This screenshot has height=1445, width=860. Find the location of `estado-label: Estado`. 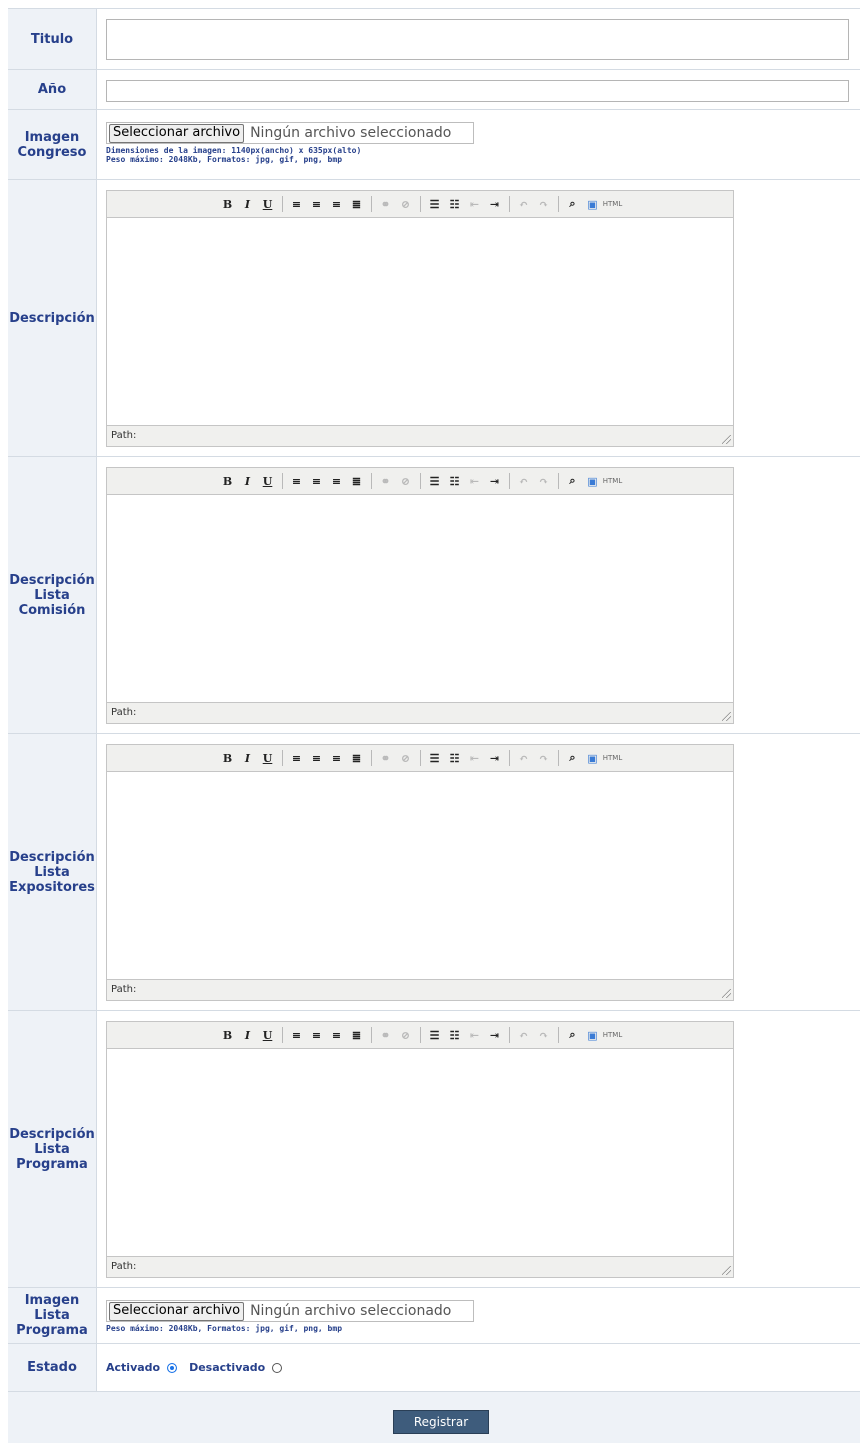

estado-label: Estado is located at coordinates (52, 1367).